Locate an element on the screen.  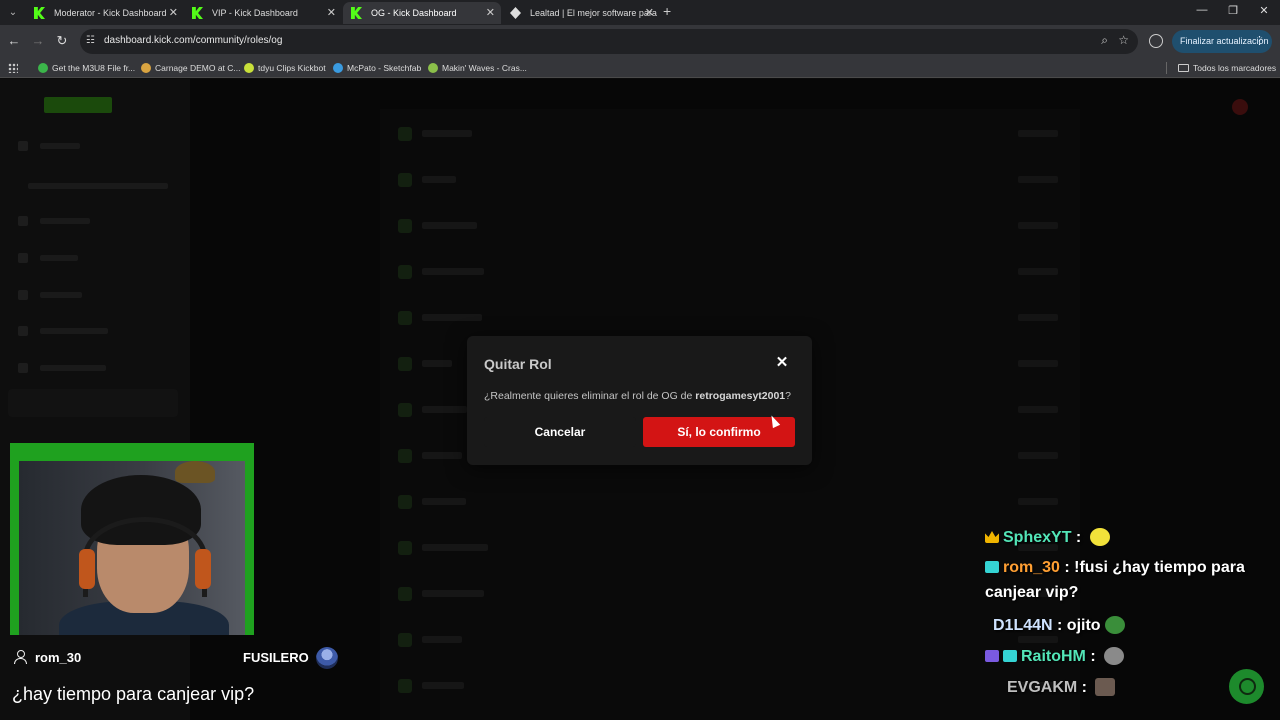
site-info-icon: ☷ is located at coordinates (92, 41).